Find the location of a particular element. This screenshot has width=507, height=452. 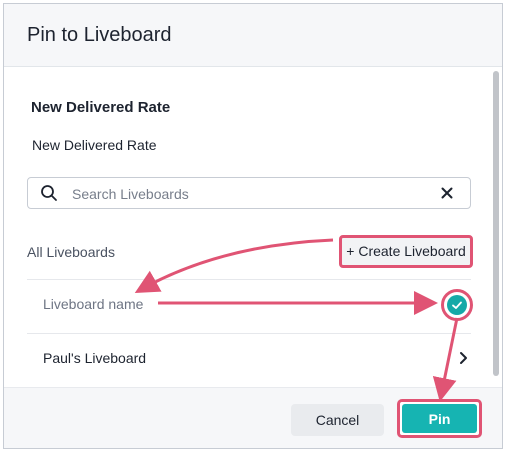

scrollbar-thumb is located at coordinates (496, 223).